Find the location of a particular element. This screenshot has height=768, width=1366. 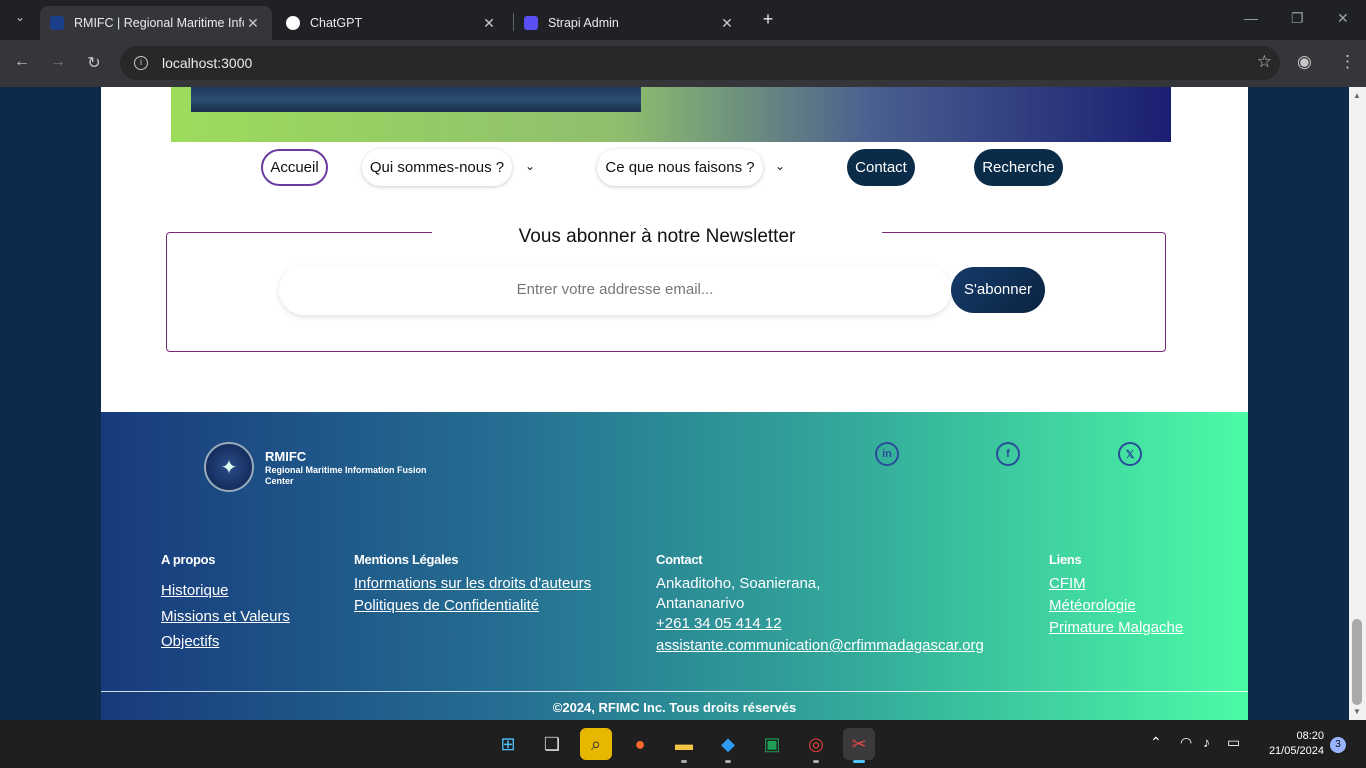

notification-badge: 3 is located at coordinates (1338, 745).